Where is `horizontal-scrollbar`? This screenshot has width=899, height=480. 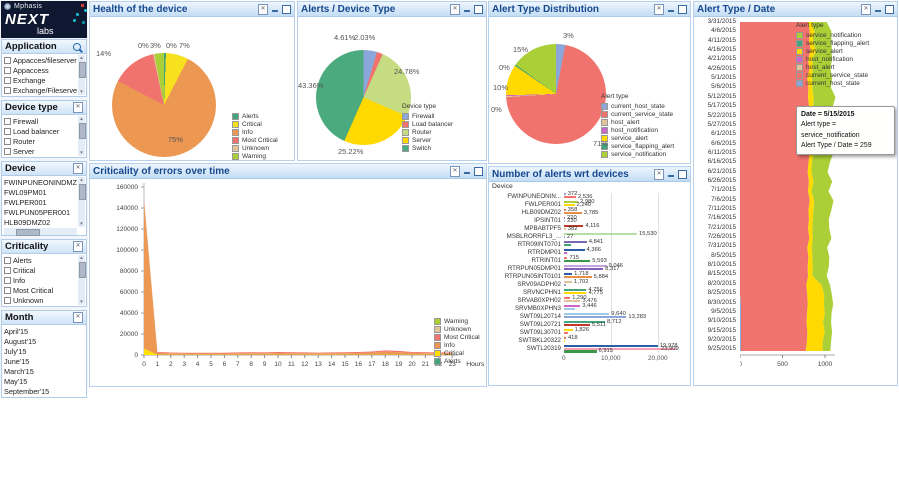 horizontal-scrollbar is located at coordinates (40, 232).